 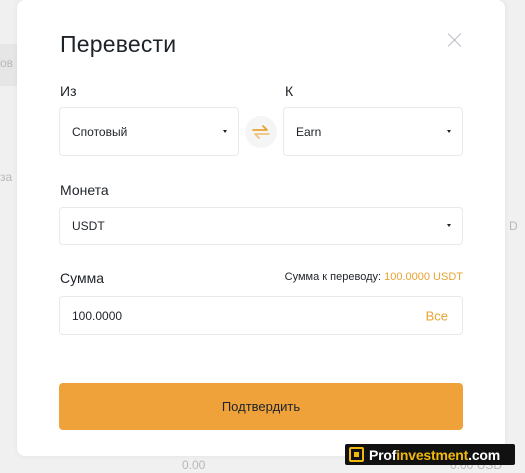 I want to click on available-amount-value: 100.0000 USDT, so click(x=423, y=277).